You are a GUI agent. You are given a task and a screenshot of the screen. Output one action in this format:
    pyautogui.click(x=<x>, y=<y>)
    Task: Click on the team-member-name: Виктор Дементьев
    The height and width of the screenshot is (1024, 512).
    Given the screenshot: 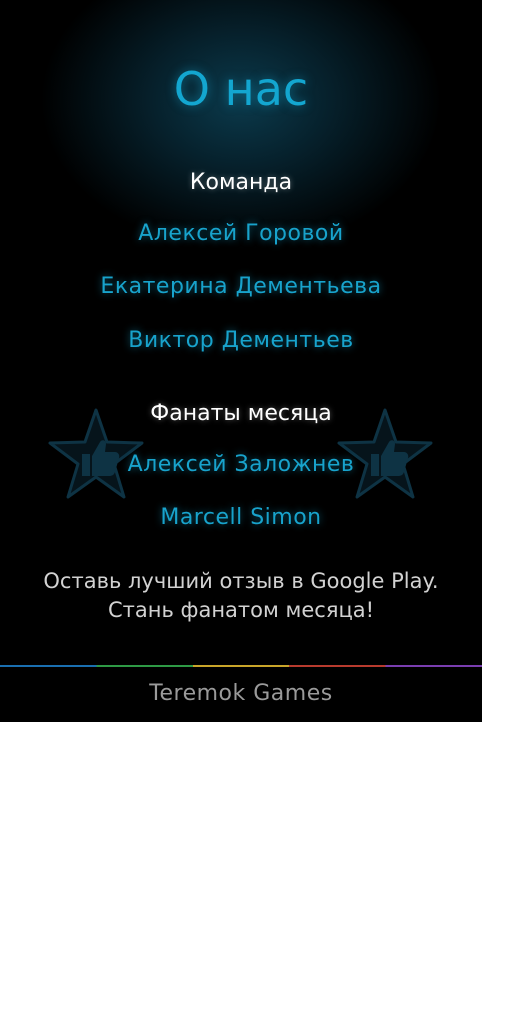 What is the action you would take?
    pyautogui.click(x=241, y=340)
    